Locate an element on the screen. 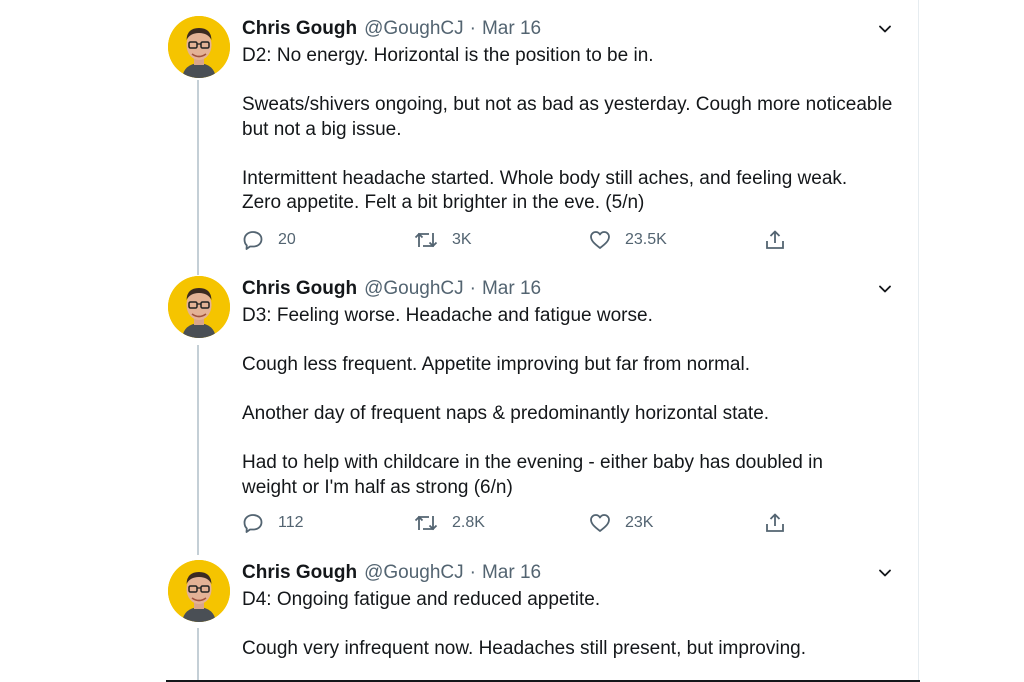  tweet-actions: 20 3K 23.5K is located at coordinates (522, 240).